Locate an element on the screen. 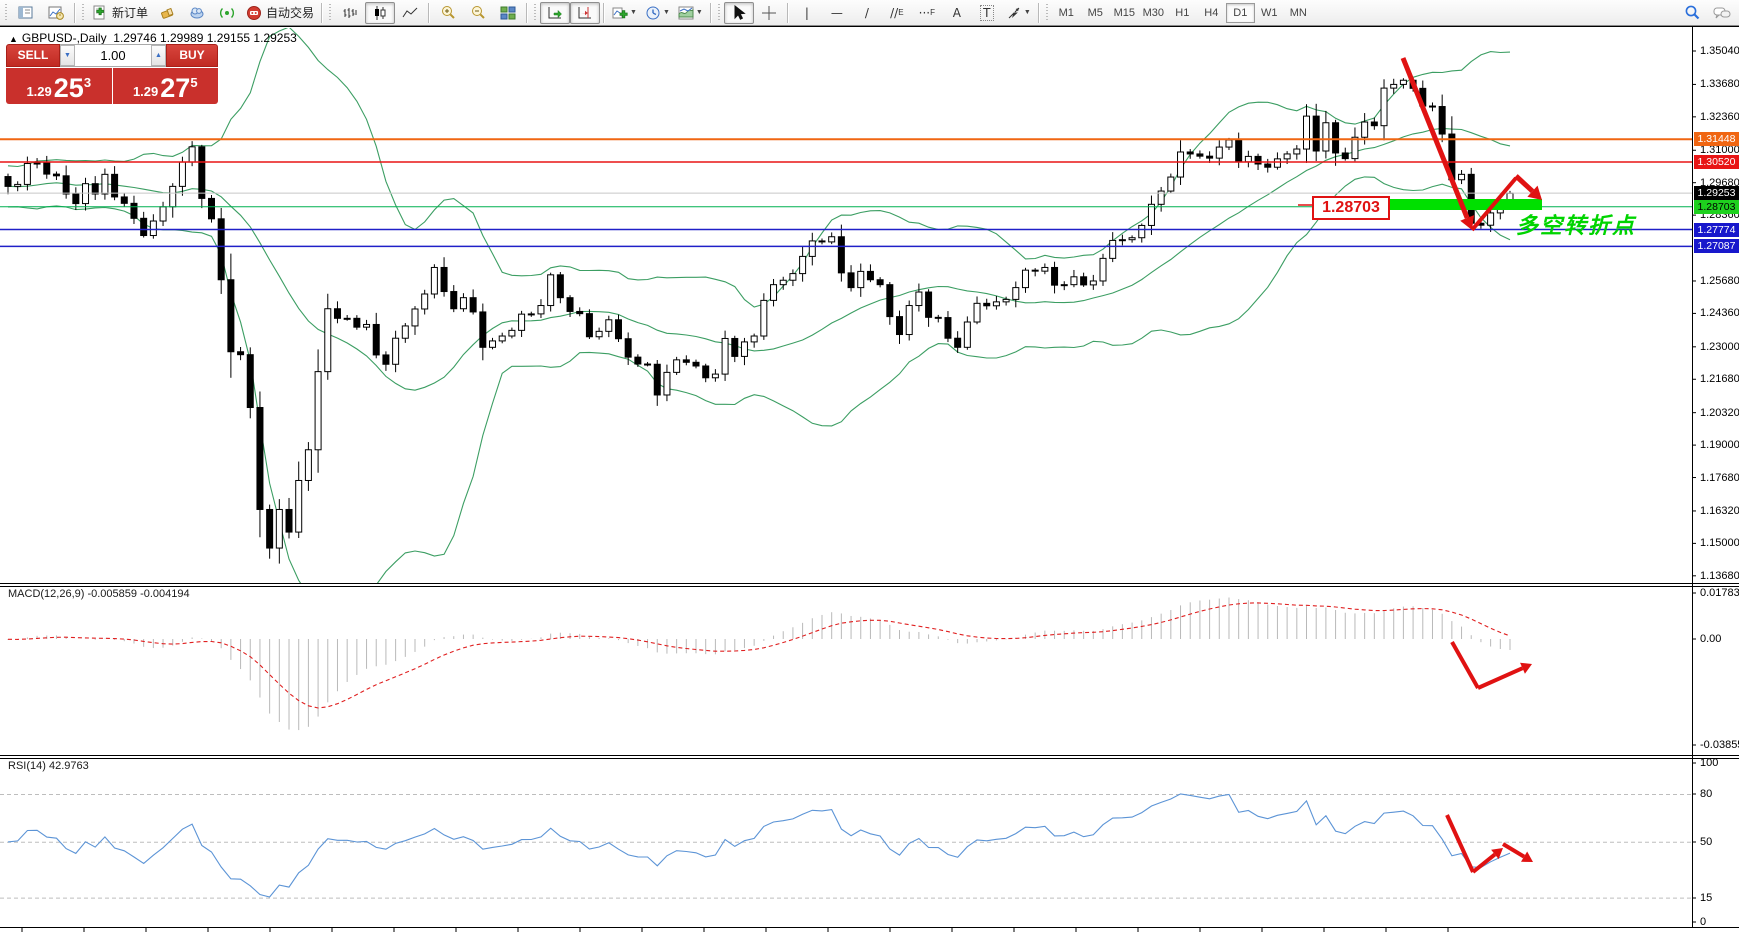  rsi-pane is located at coordinates (846, 846).